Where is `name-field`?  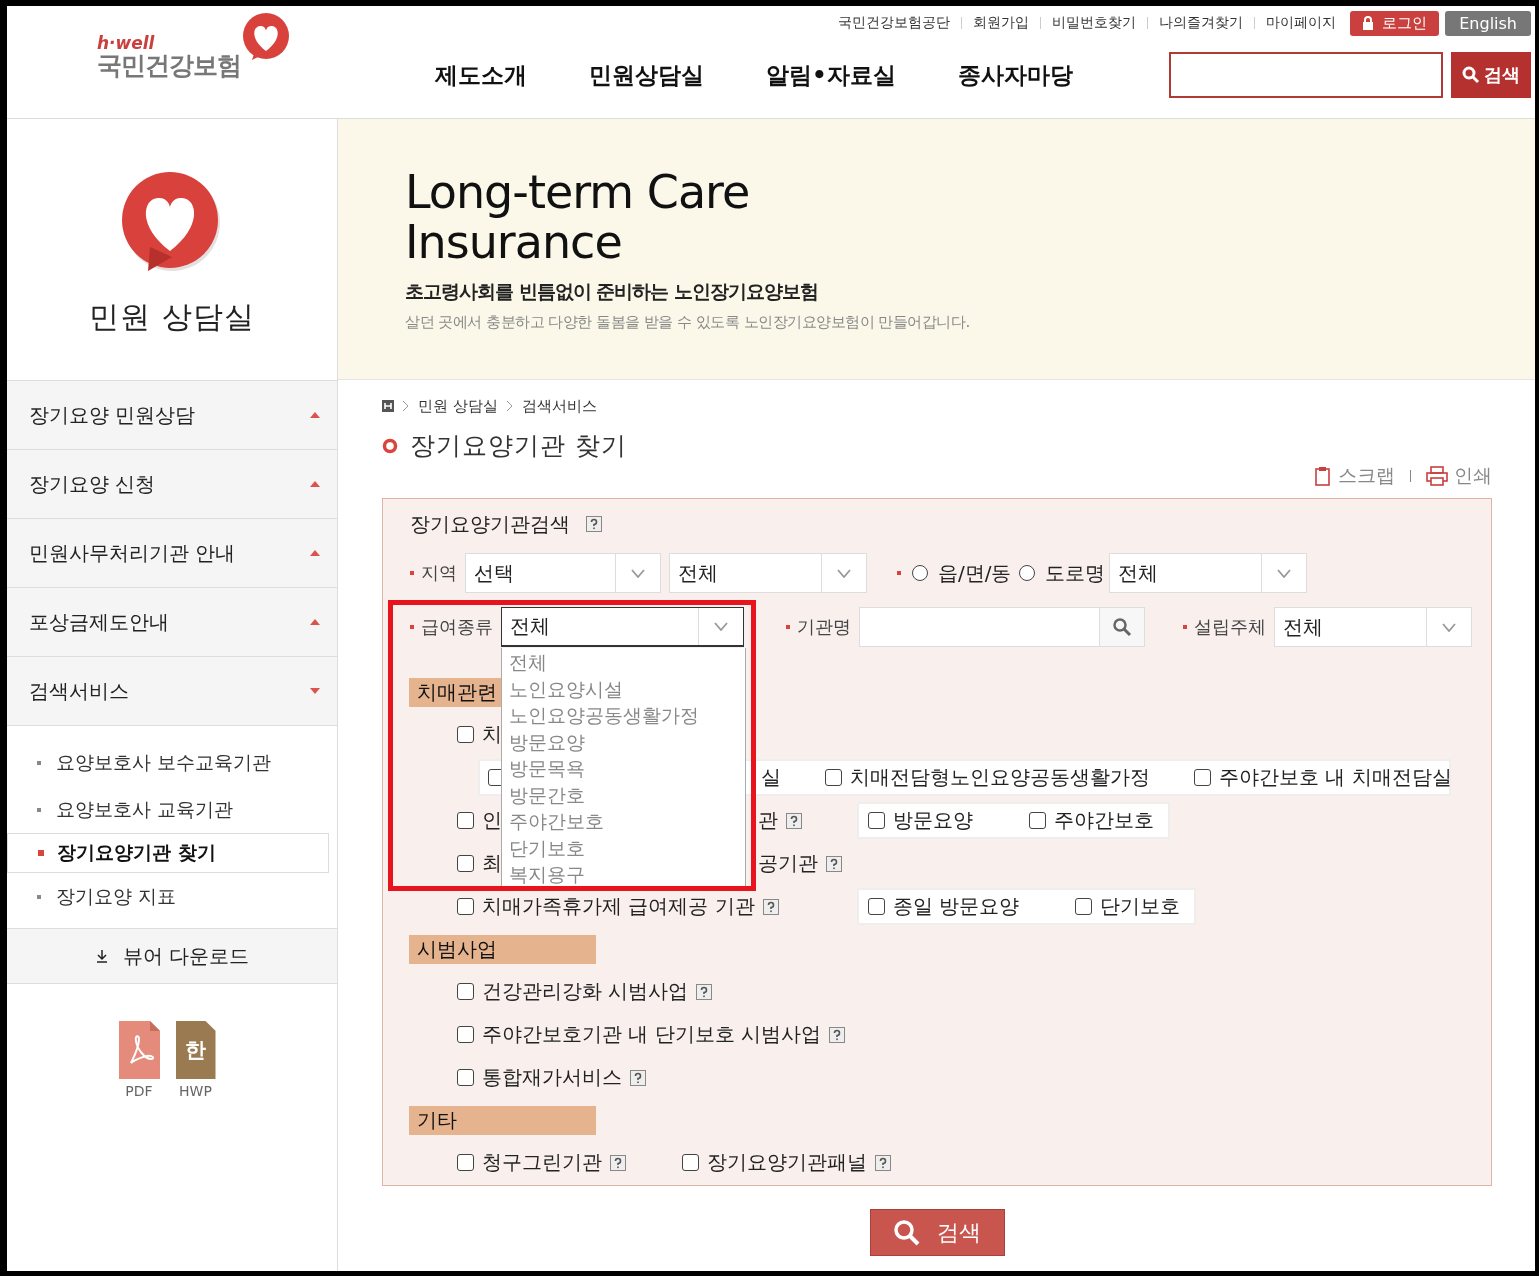
name-field is located at coordinates (1002, 627).